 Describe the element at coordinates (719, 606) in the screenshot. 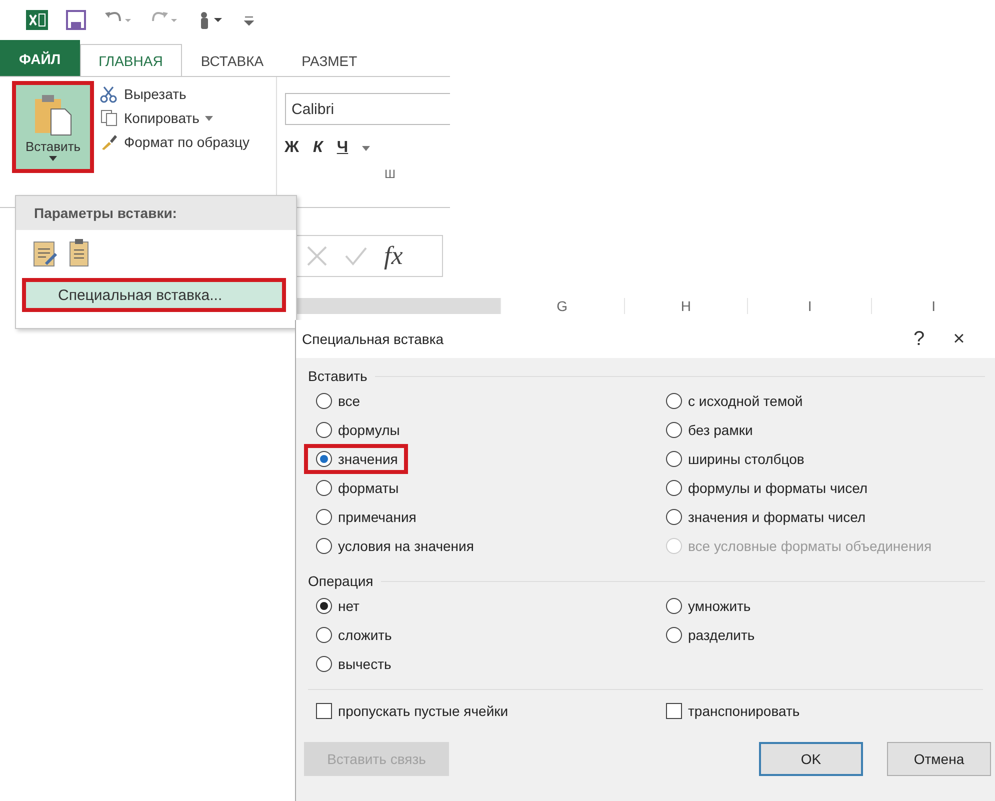

I see `option-label: умножить` at that location.